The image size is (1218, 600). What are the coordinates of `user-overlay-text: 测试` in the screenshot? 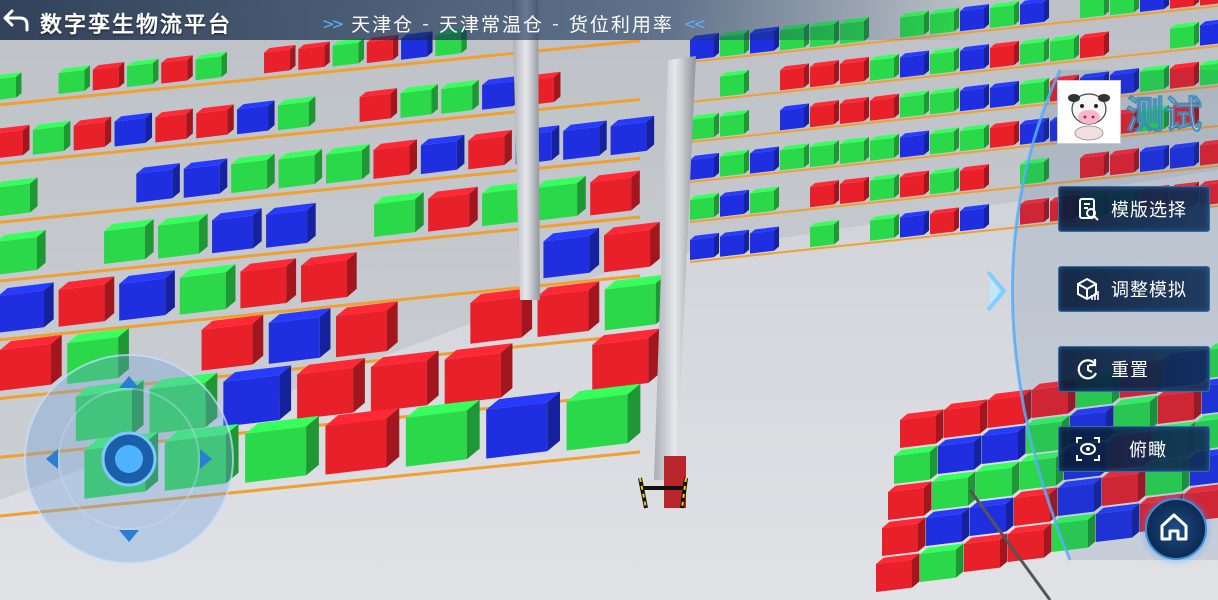 It's located at (1164, 115).